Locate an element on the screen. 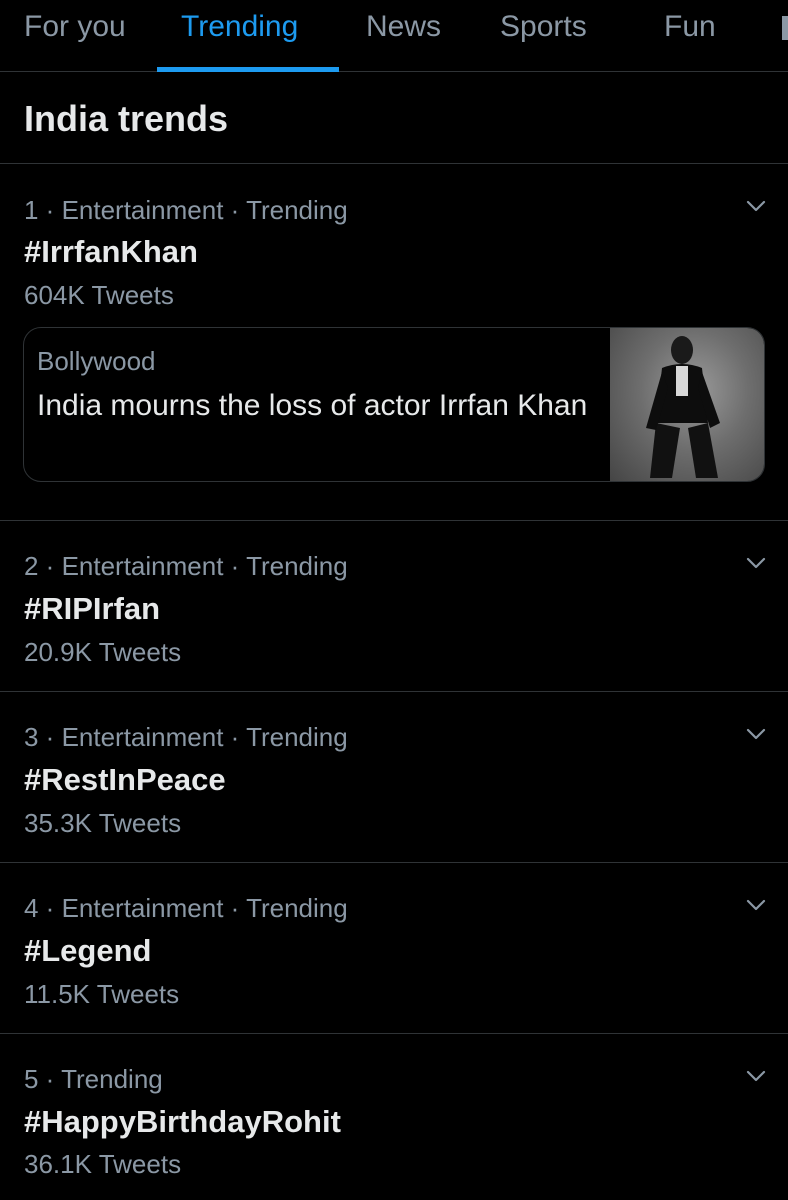 Image resolution: width=788 pixels, height=1200 pixels. trend-tweet-count: 11.5K Tweets is located at coordinates (102, 994).